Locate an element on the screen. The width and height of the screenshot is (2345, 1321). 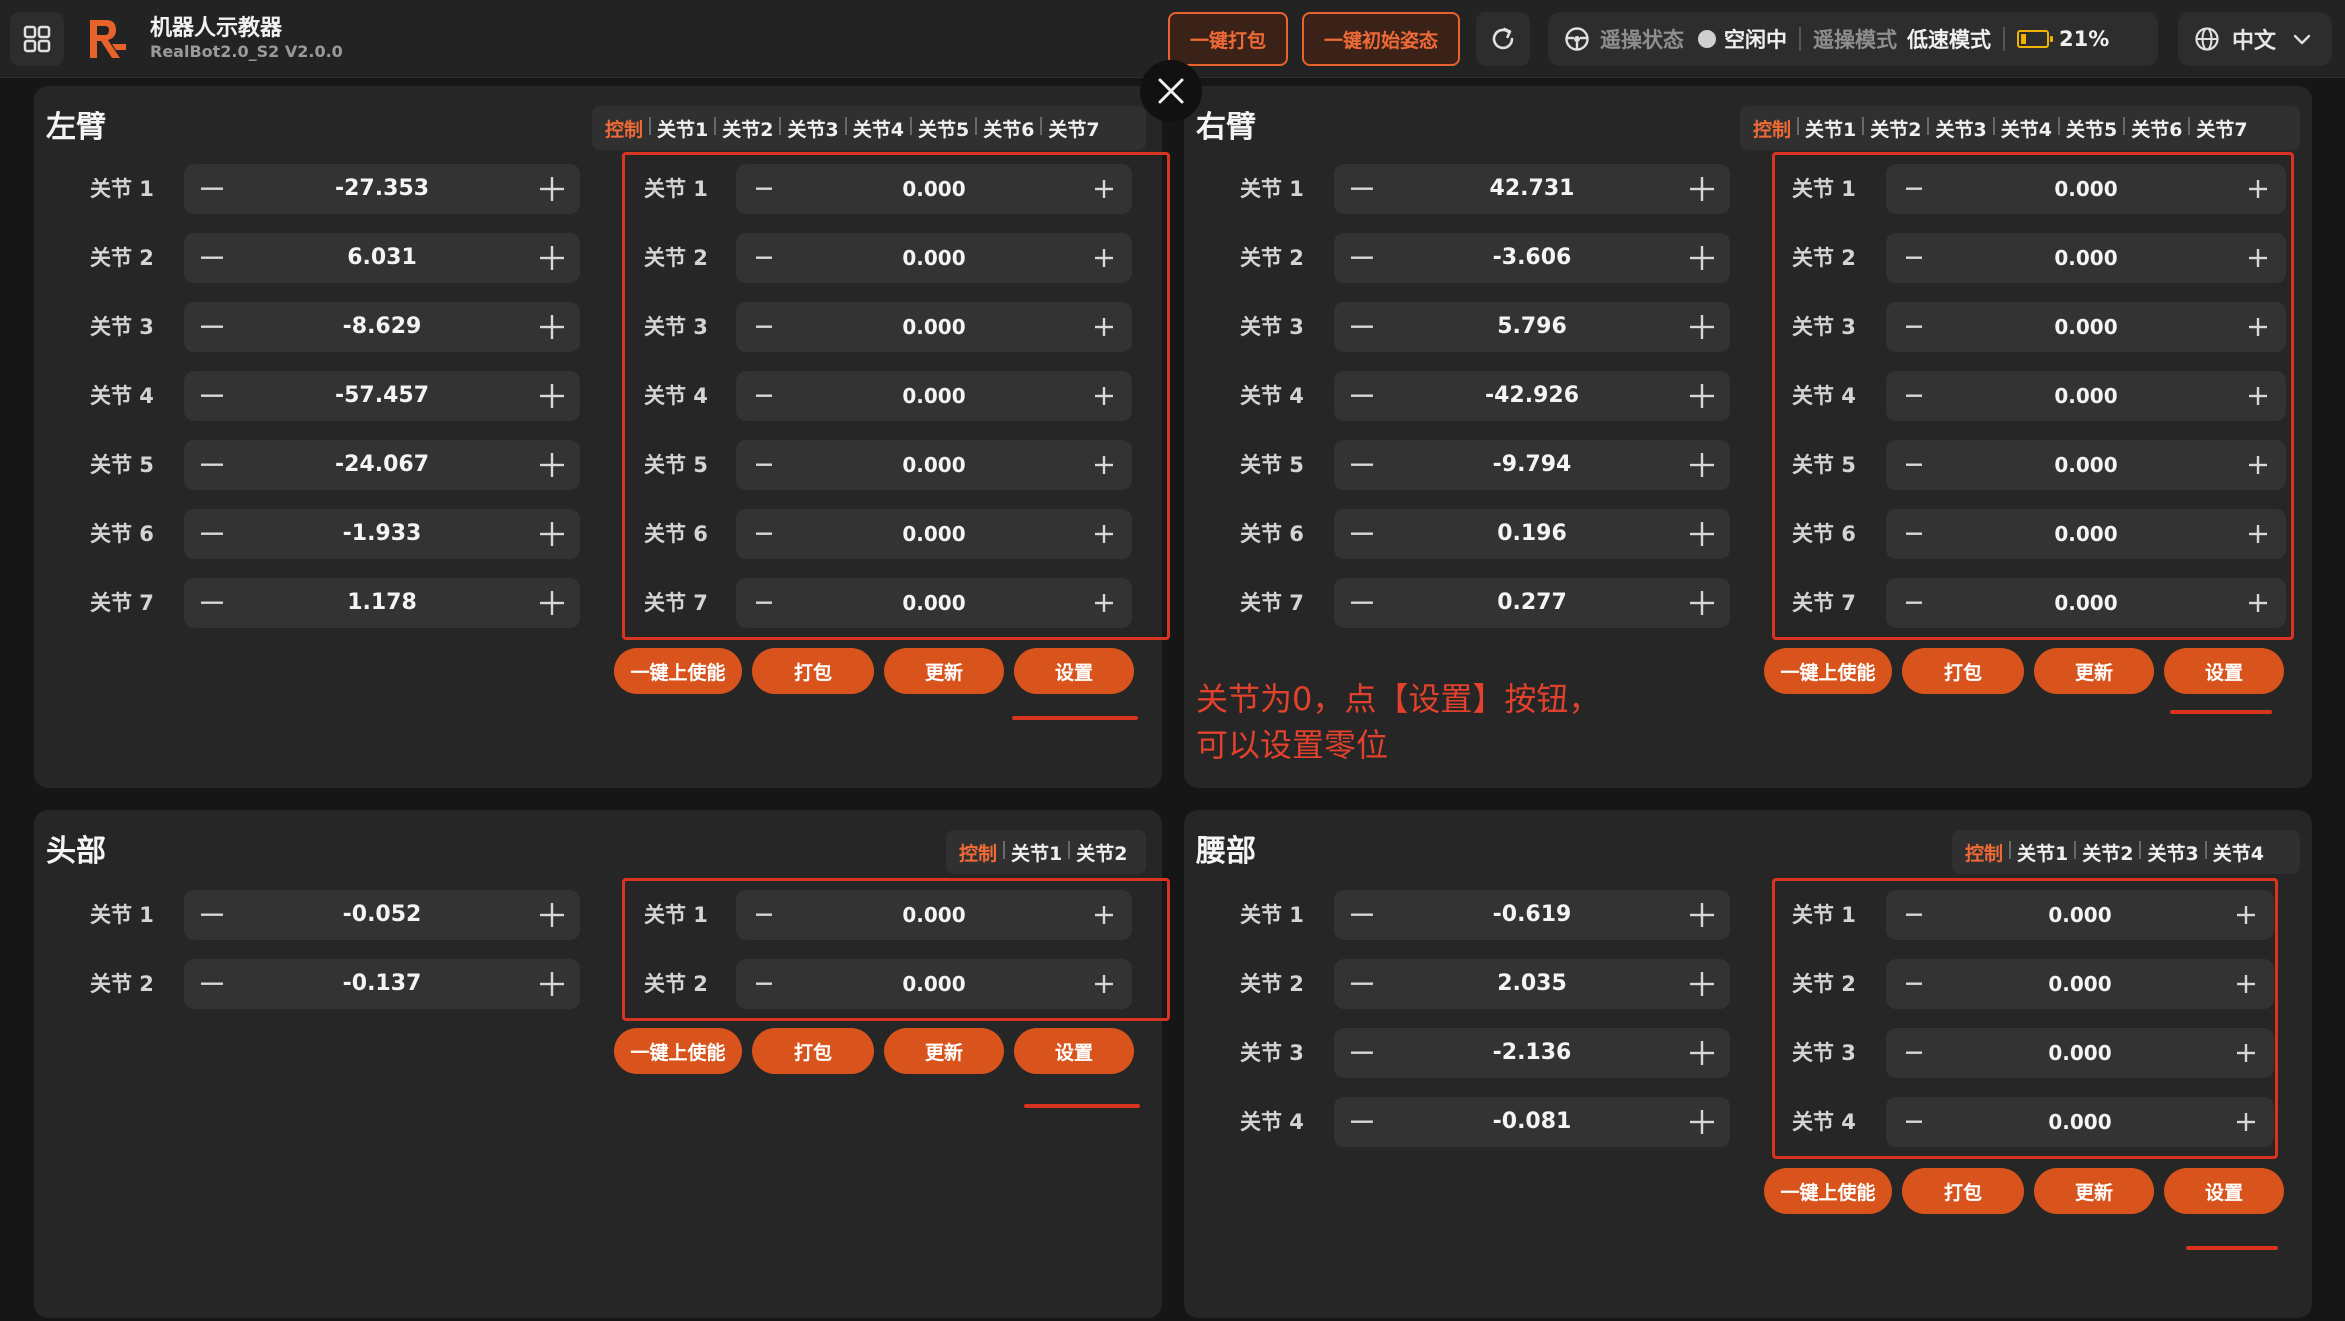
joint-value: 0.277 is located at coordinates (1532, 603).